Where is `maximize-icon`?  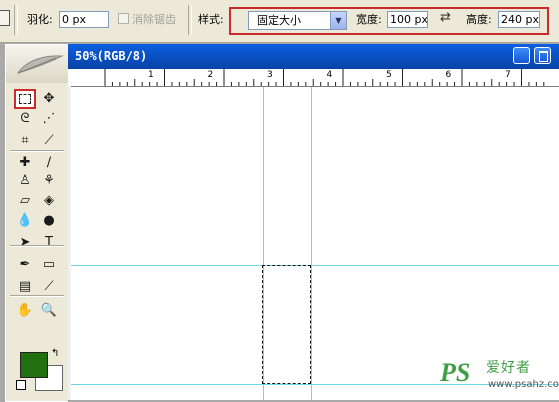
maximize-icon is located at coordinates (543, 56).